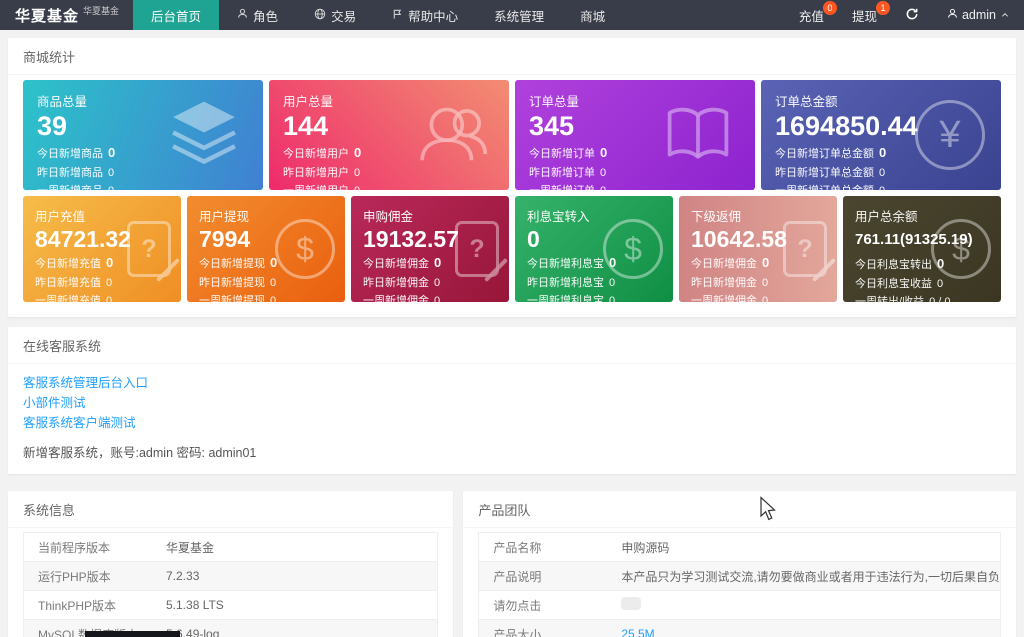  I want to click on stat-sub-label: 今日新增充值, so click(68, 264).